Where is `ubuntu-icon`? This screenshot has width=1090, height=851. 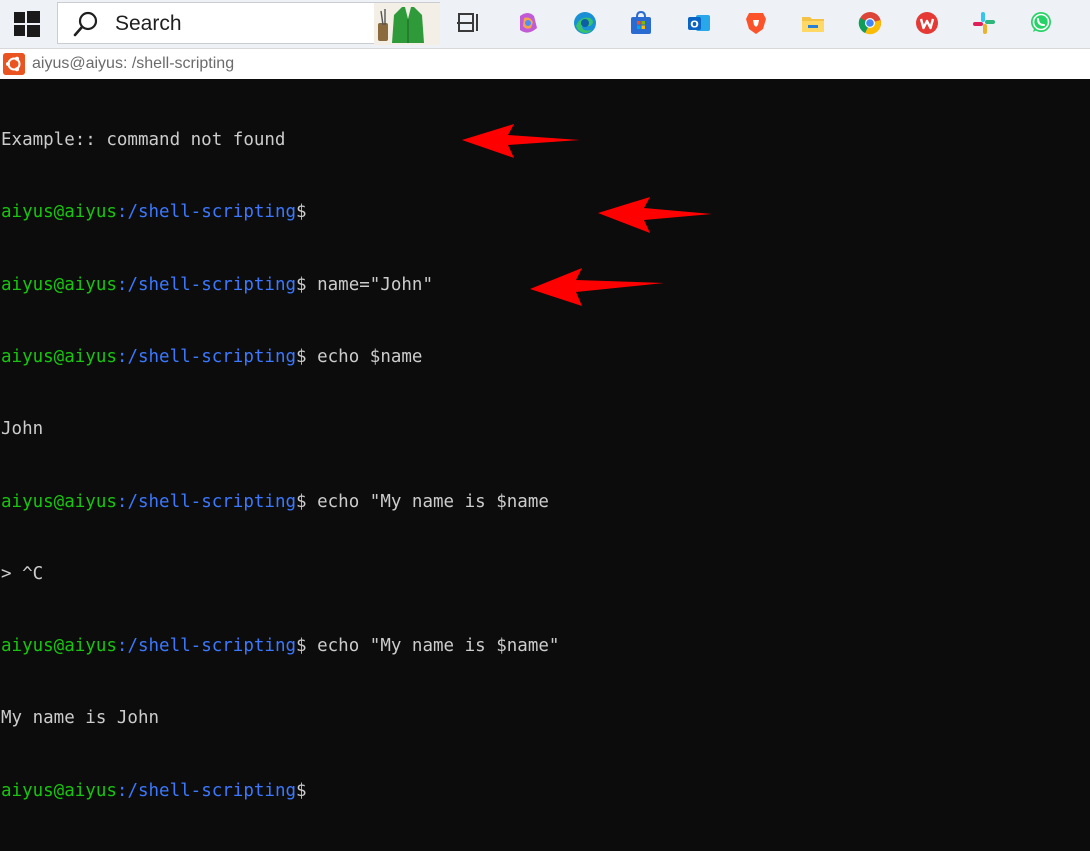
ubuntu-icon is located at coordinates (14, 64).